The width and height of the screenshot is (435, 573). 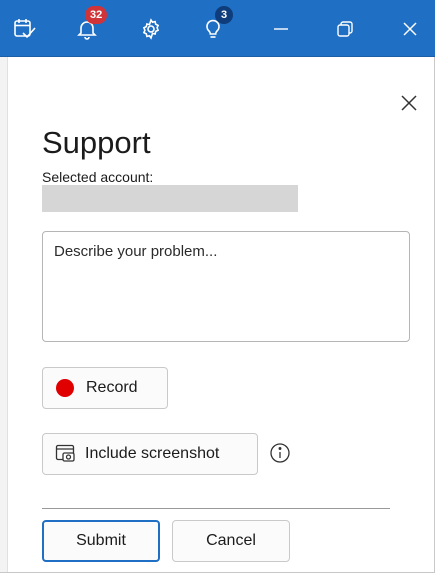 What do you see at coordinates (4, 315) in the screenshot?
I see `side-border` at bounding box center [4, 315].